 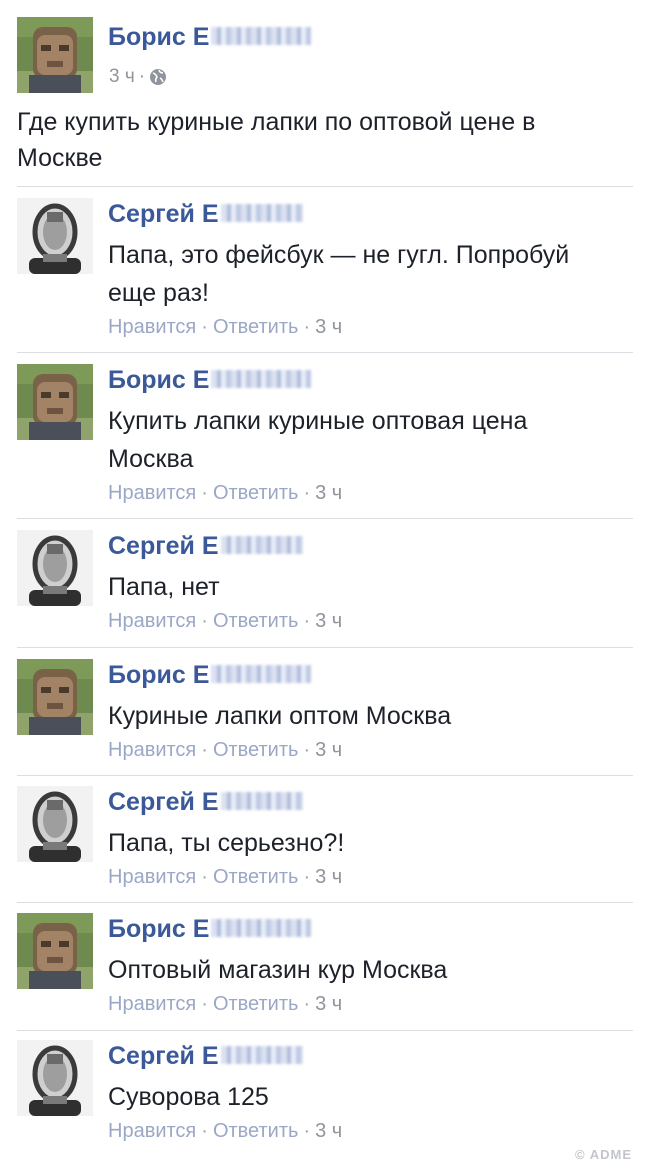 I want to click on comment-text: Папа, нет, so click(x=164, y=587).